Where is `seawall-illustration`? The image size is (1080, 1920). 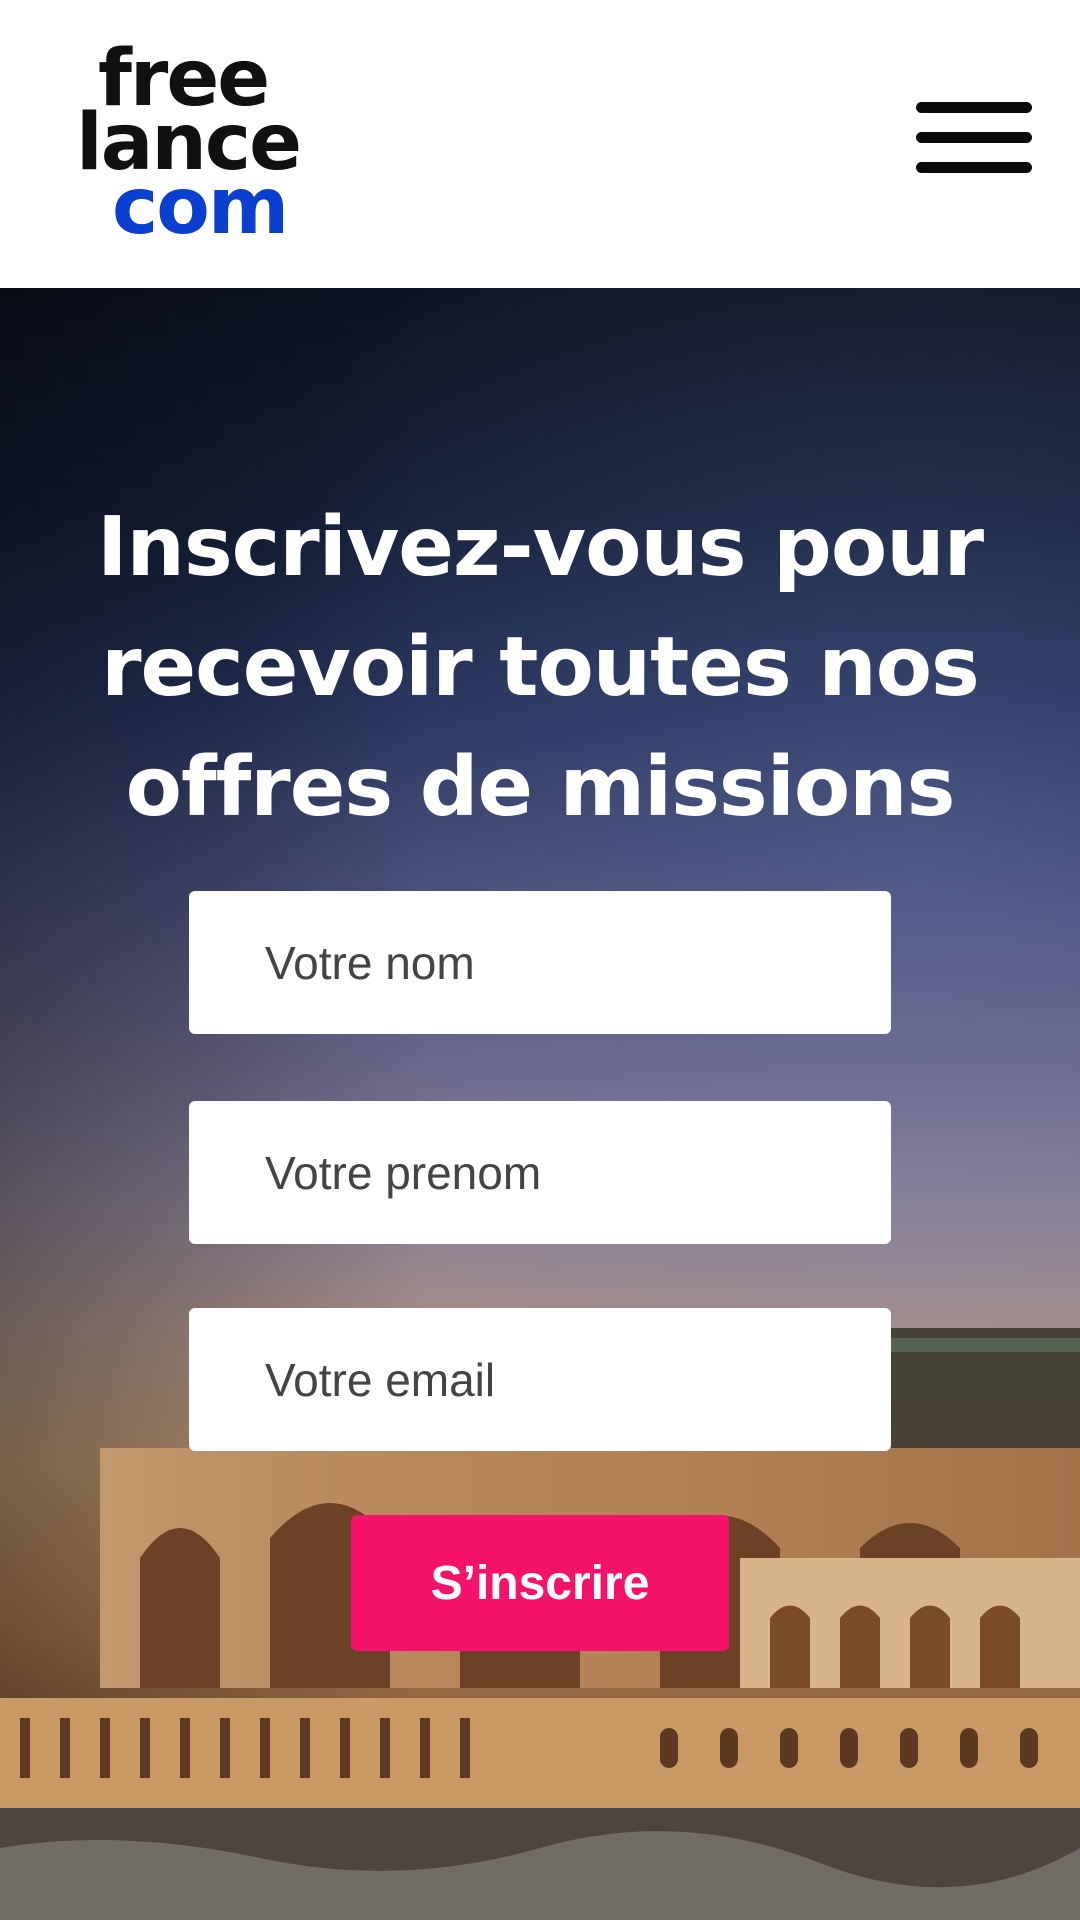
seawall-illustration is located at coordinates (540, 1809).